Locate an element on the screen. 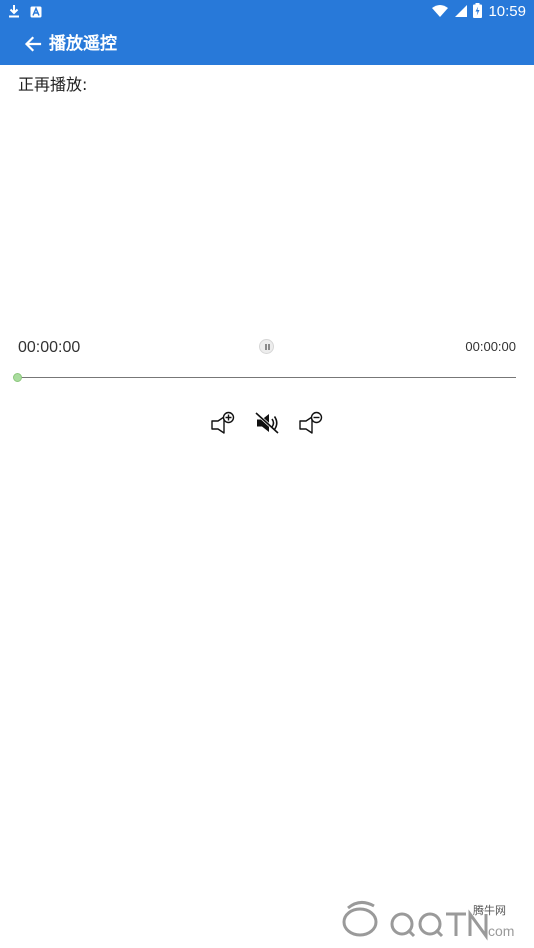 This screenshot has width=534, height=948. status-left is located at coordinates (25, 12).